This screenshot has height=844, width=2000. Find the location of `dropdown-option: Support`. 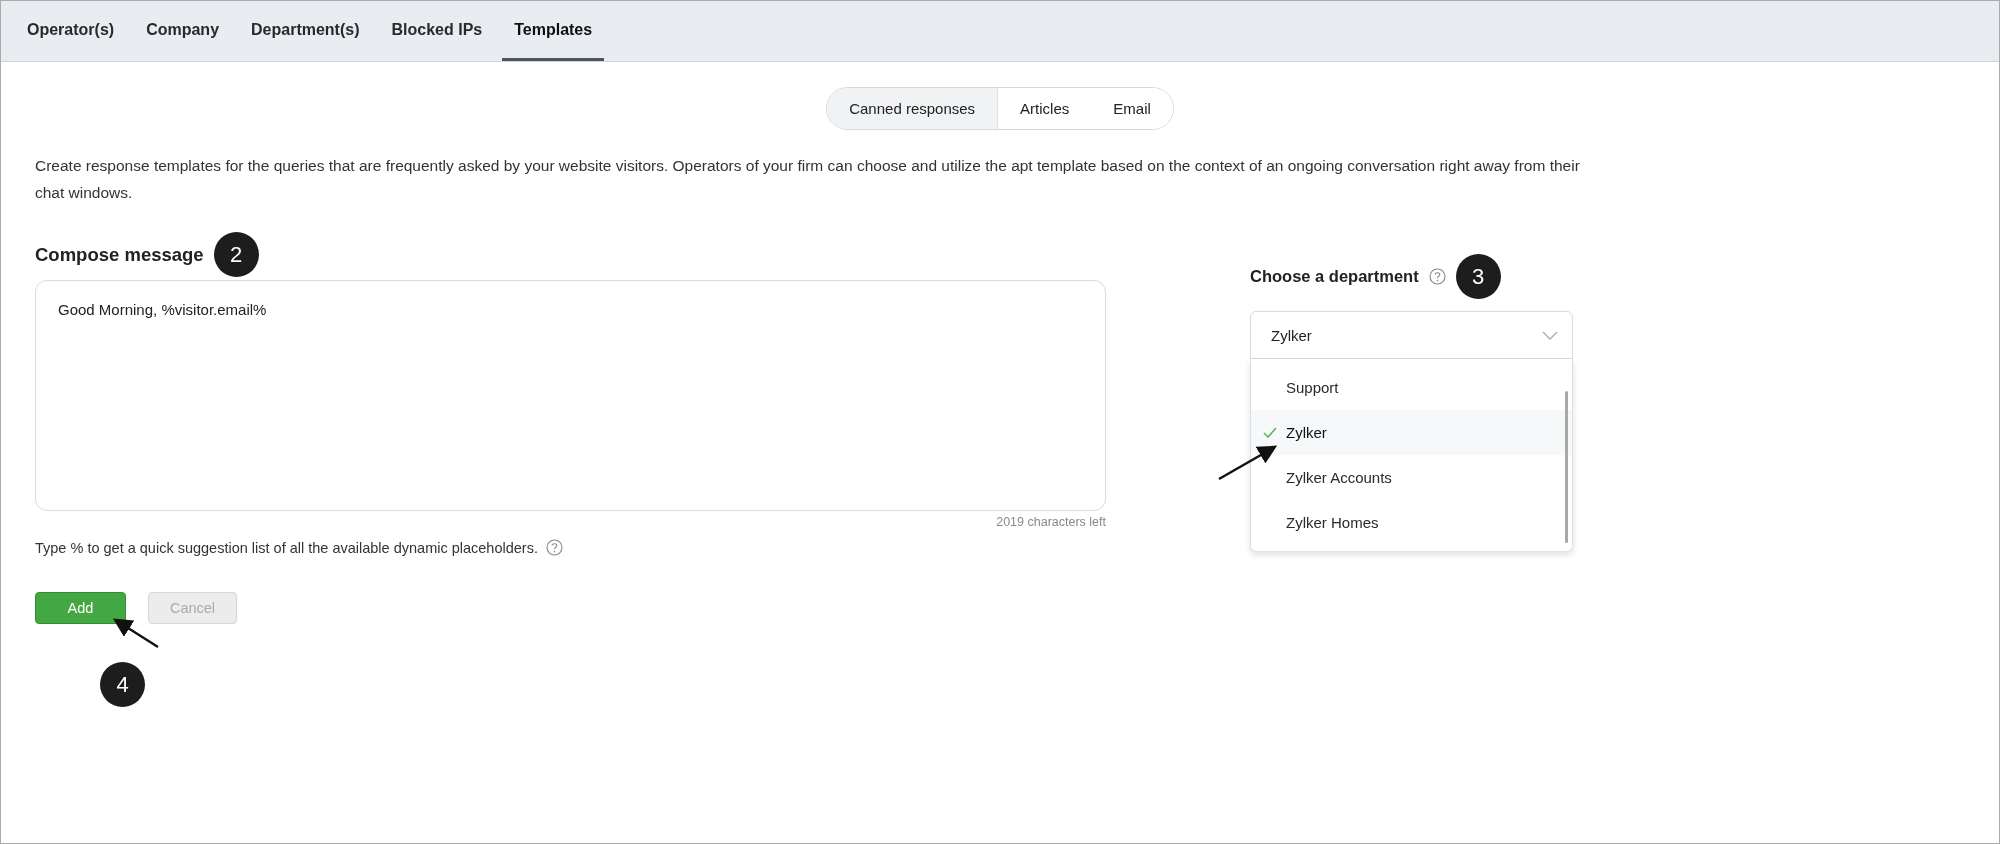

dropdown-option: Support is located at coordinates (1411, 387).